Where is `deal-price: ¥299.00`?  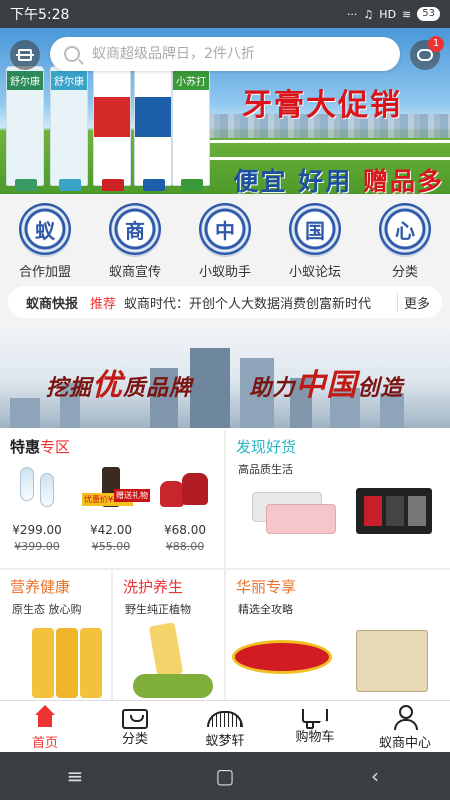 deal-price: ¥299.00 is located at coordinates (37, 530).